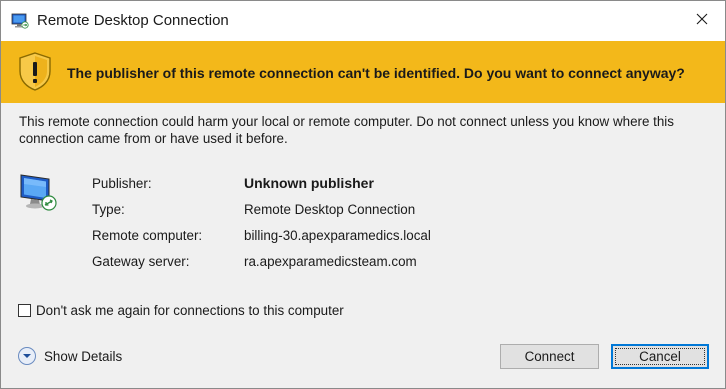  What do you see at coordinates (20, 21) in the screenshot?
I see `remote-desktop-icon` at bounding box center [20, 21].